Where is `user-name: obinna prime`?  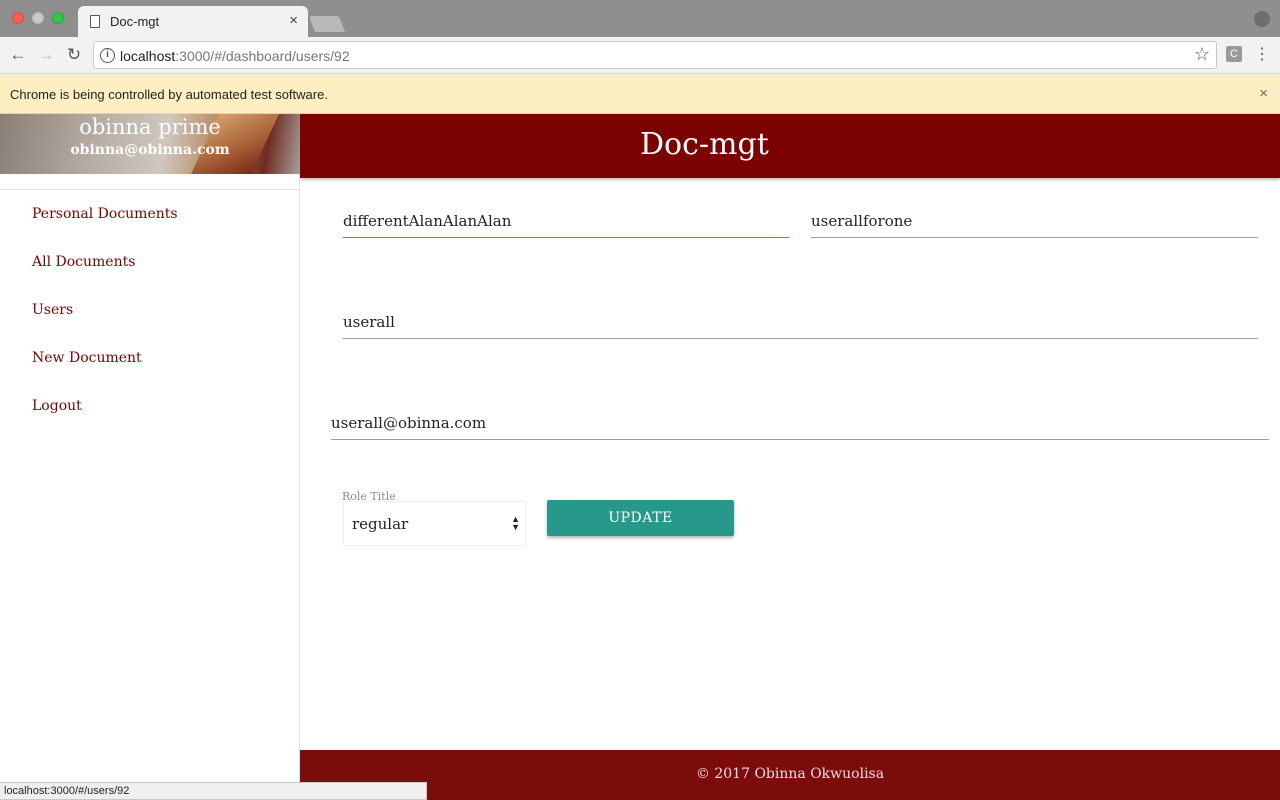 user-name: obinna prime is located at coordinates (150, 127).